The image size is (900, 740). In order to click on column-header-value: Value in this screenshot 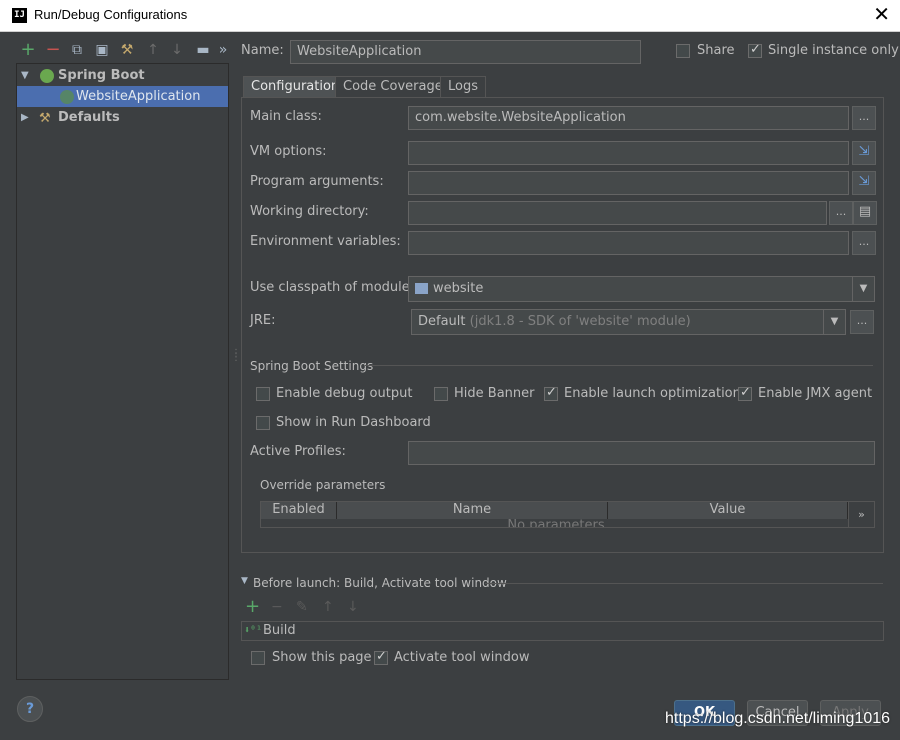, I will do `click(728, 510)`.